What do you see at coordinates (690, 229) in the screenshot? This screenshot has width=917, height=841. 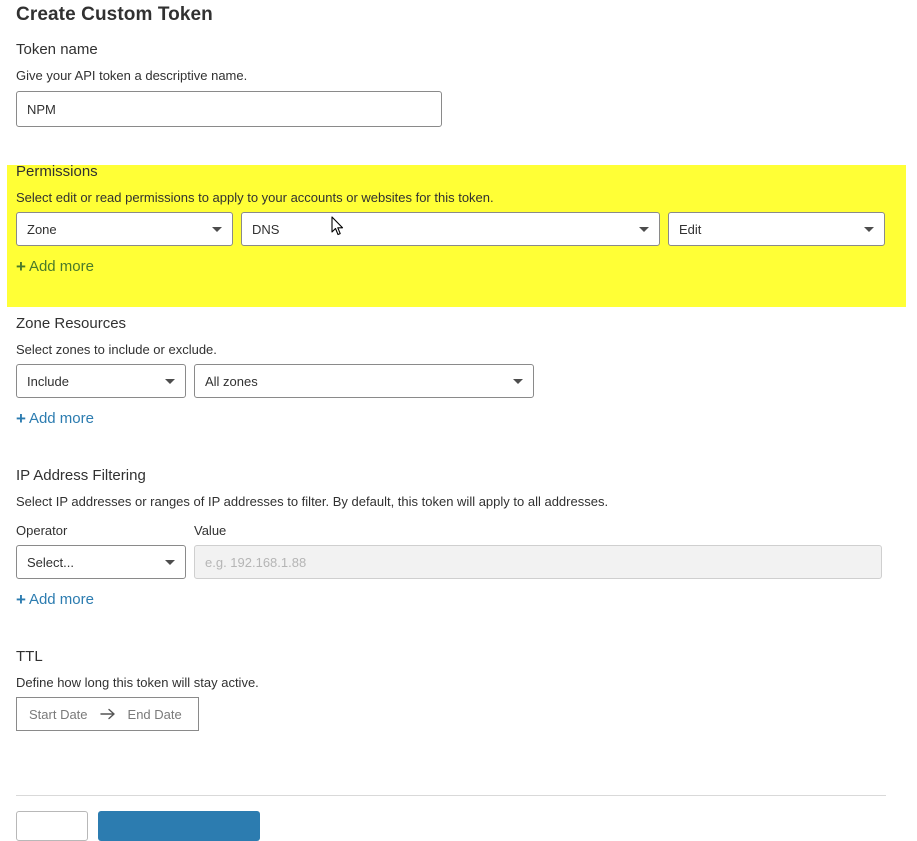 I see `permission-access-value: Edit` at bounding box center [690, 229].